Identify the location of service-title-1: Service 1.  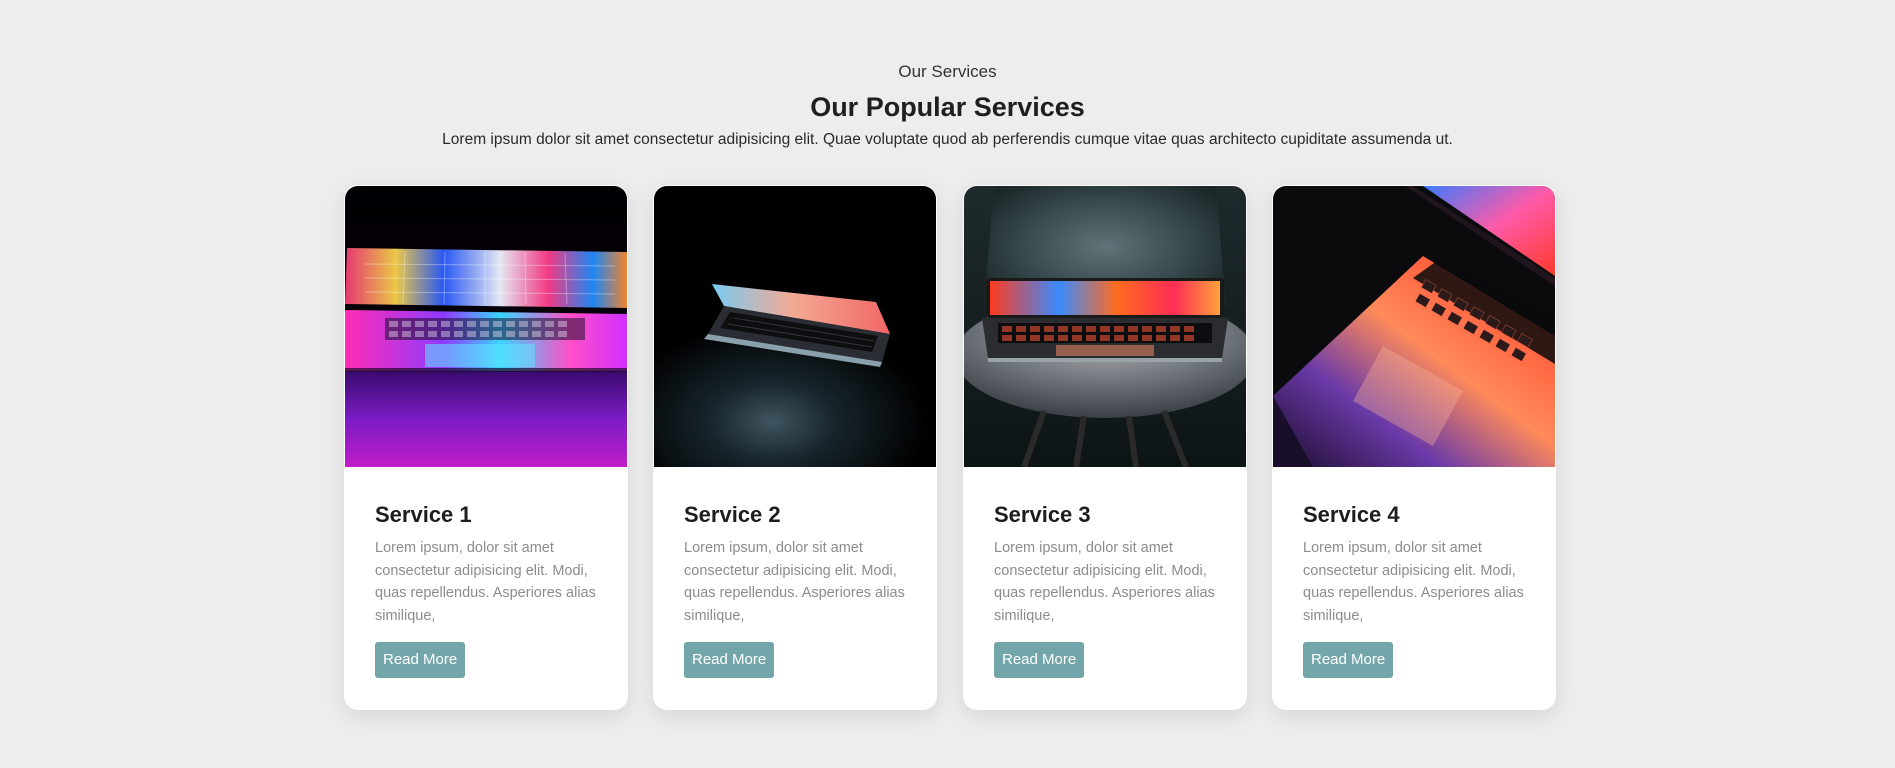
(423, 514).